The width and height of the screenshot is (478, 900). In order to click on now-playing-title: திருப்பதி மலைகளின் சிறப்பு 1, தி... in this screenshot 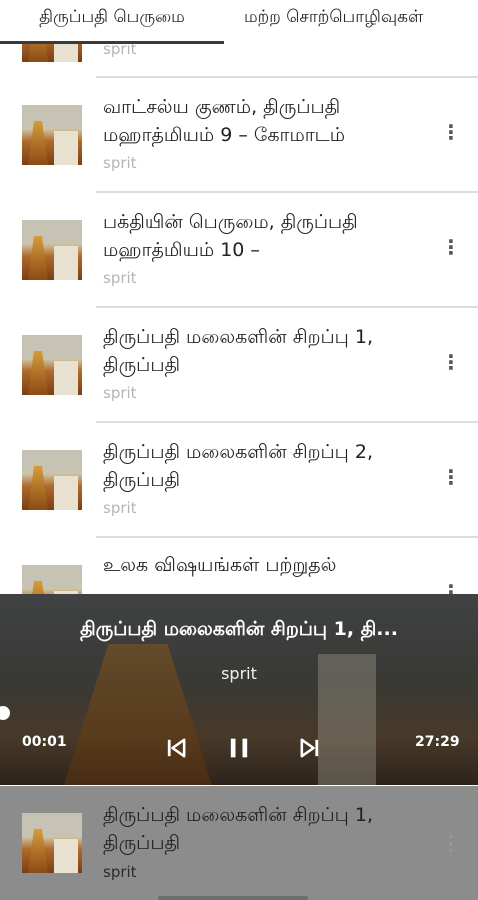, I will do `click(239, 629)`.